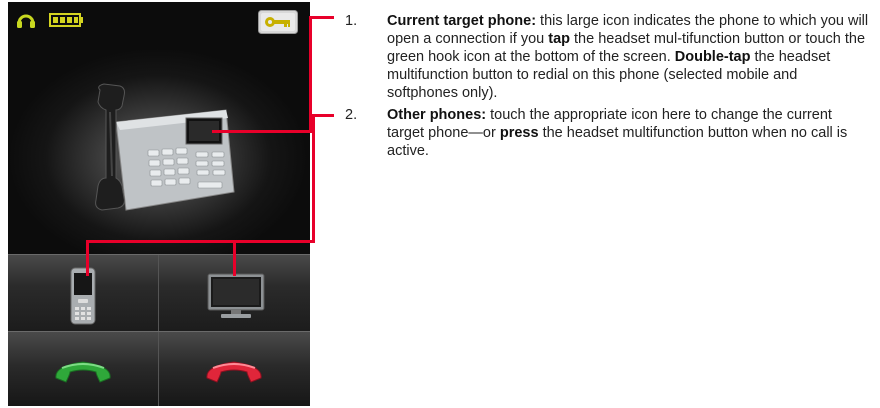 This screenshot has width=880, height=408. I want to click on key-icon, so click(278, 22).